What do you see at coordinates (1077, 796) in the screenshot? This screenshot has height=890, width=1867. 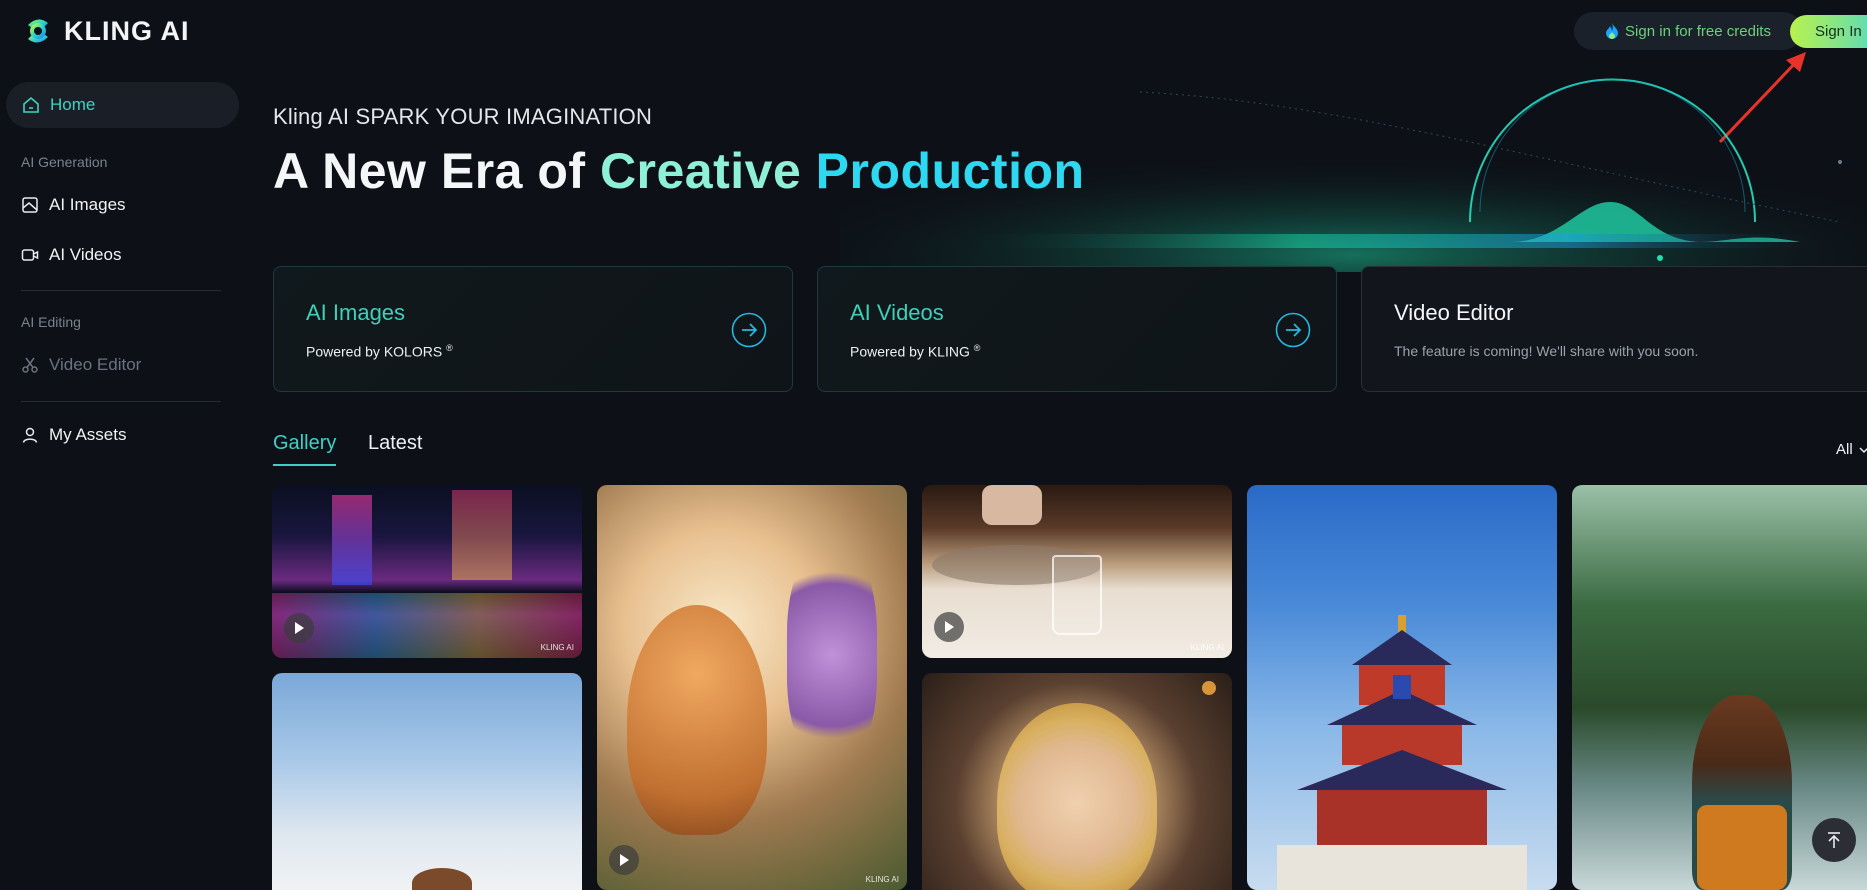 I see `face` at bounding box center [1077, 796].